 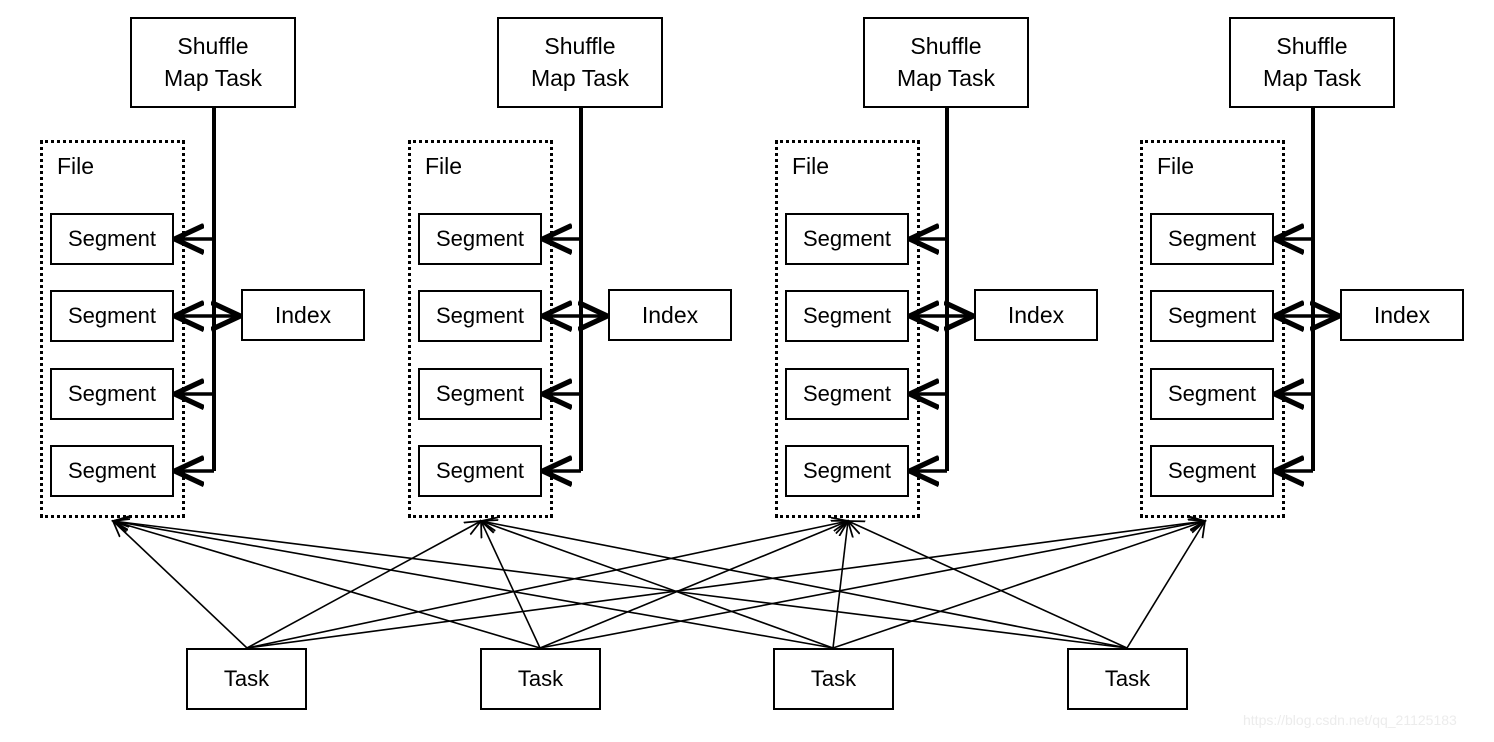 I want to click on task-fetch-lines, so click(x=659, y=585).